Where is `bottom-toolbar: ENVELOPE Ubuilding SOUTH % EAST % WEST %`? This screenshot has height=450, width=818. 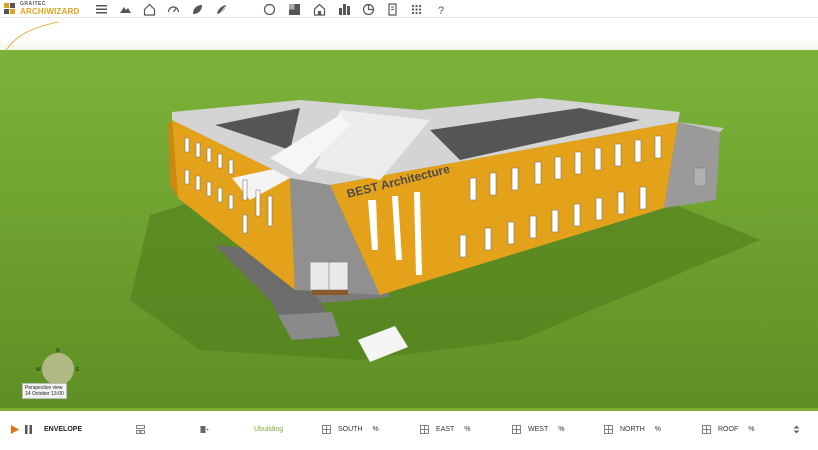 bottom-toolbar: ENVELOPE Ubuilding SOUTH % EAST % WEST % is located at coordinates (409, 429).